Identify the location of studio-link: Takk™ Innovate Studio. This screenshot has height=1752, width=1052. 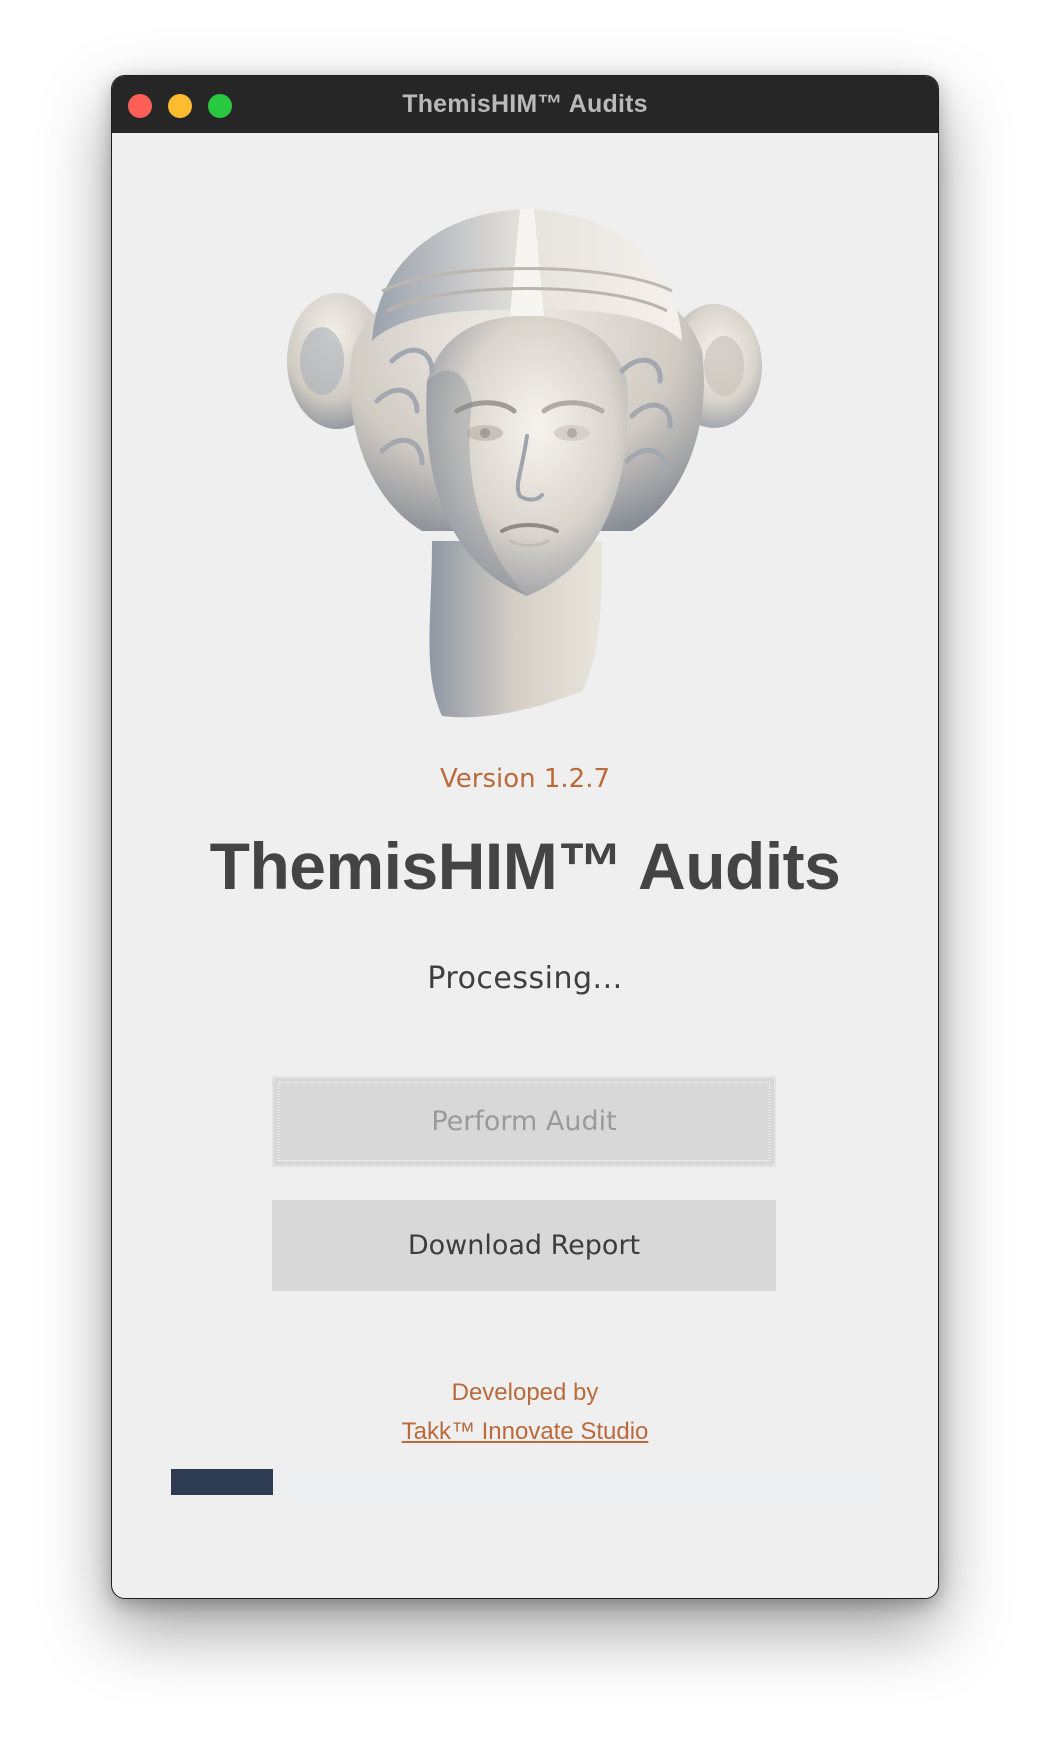
(525, 1432).